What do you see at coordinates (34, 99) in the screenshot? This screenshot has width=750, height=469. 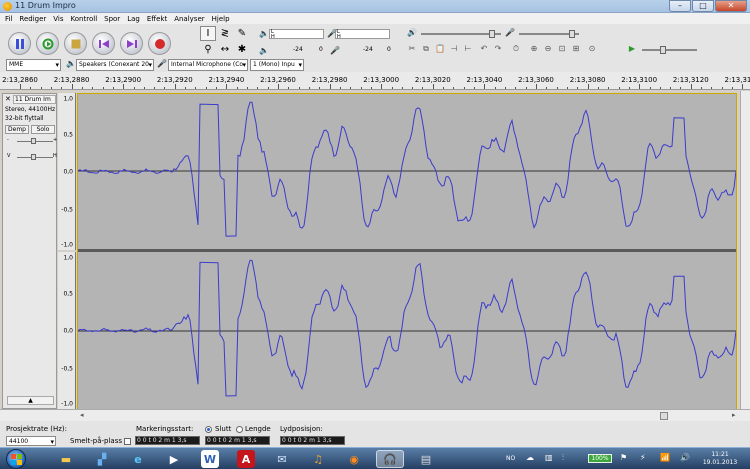 I see `track-name-menu: 11 Drum Im` at bounding box center [34, 99].